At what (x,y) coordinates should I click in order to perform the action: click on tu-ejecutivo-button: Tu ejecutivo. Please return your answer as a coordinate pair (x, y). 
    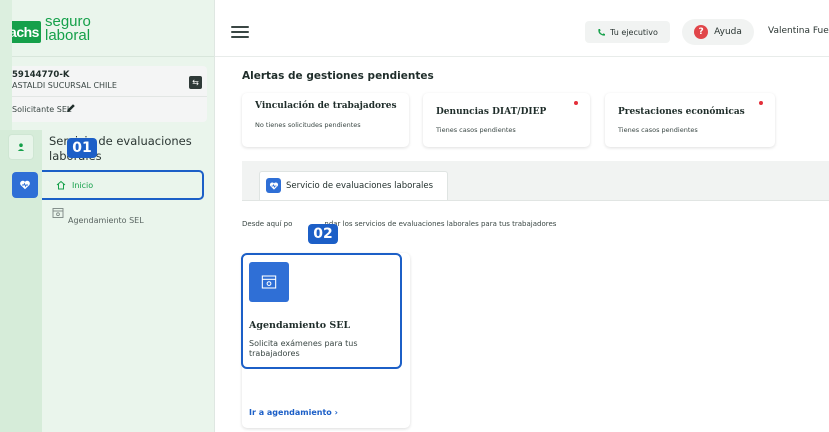
    Looking at the image, I should click on (627, 32).